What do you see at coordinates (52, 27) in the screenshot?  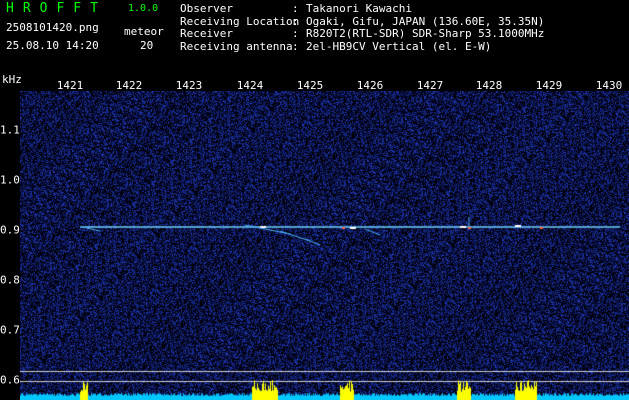 I see `file-name: 2508101420.png` at bounding box center [52, 27].